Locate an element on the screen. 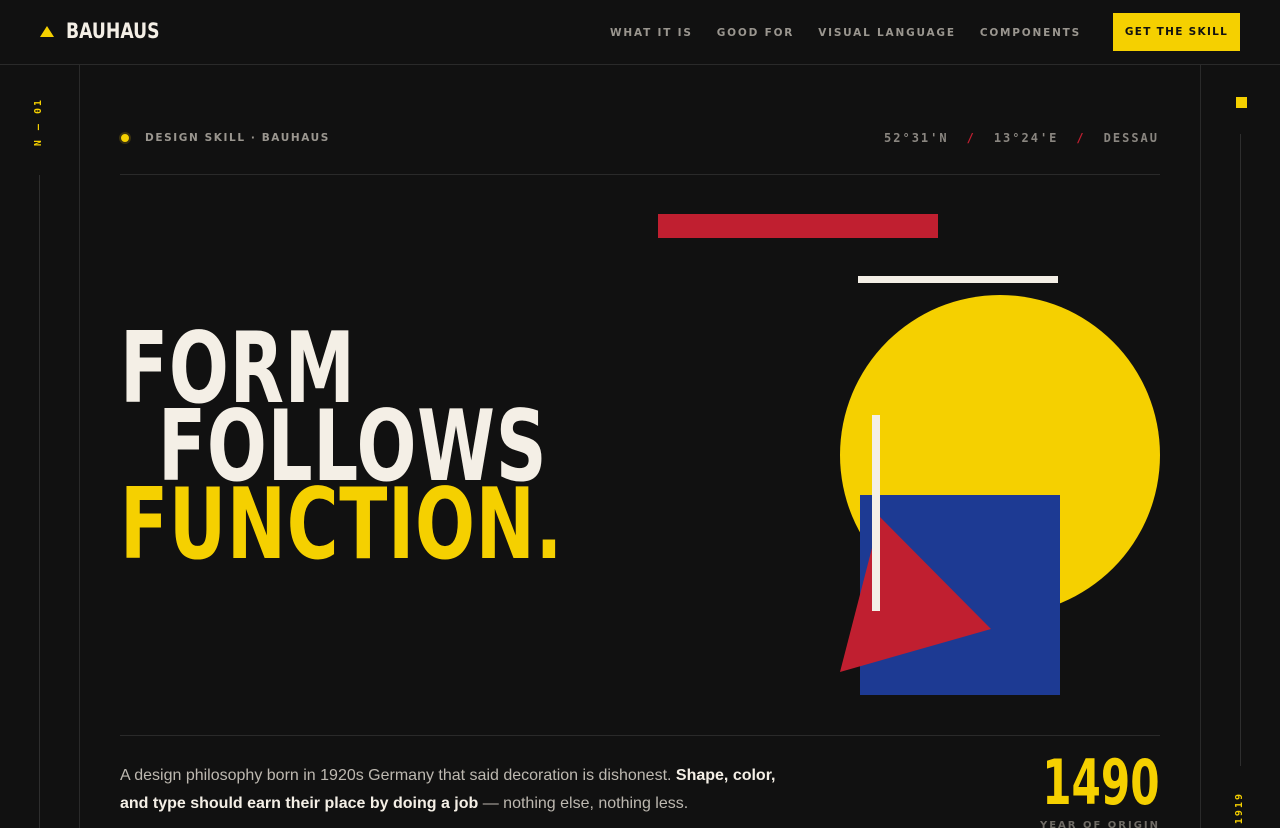  year-rail-label: 1919 is located at coordinates (1239, 808).